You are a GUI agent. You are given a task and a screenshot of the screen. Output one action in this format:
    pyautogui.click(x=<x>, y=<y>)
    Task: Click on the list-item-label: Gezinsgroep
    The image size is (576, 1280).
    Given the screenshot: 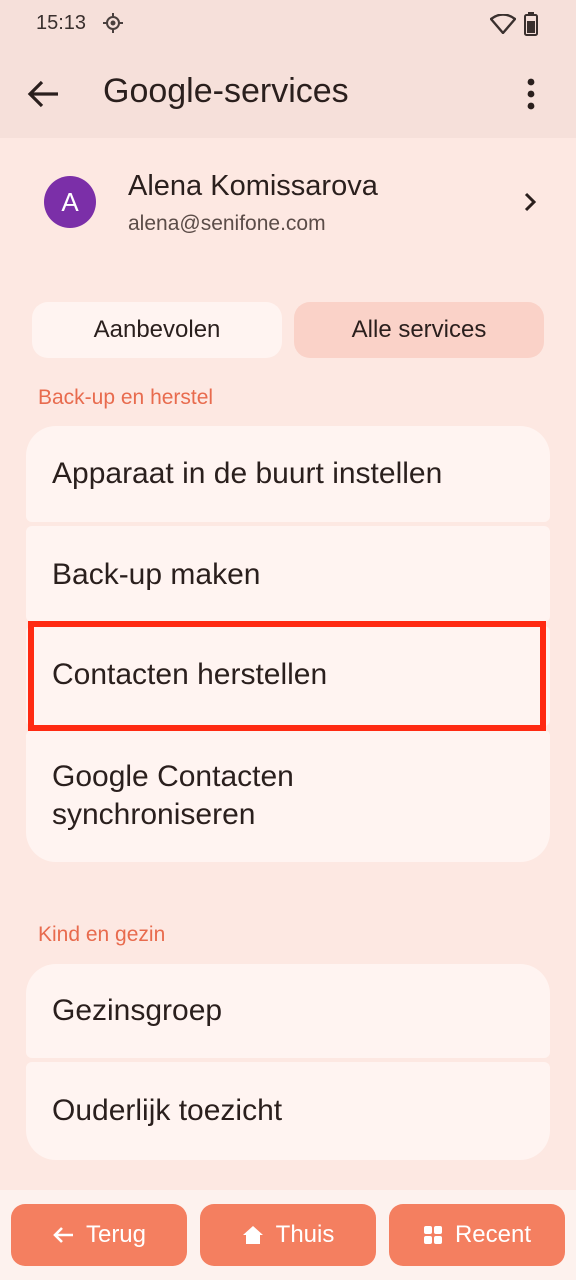 What is the action you would take?
    pyautogui.click(x=137, y=1010)
    